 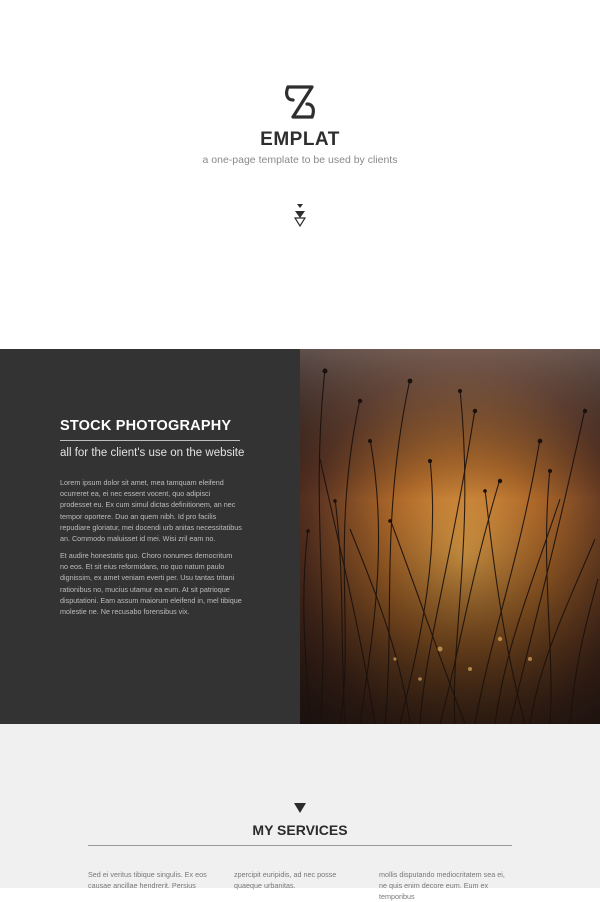 What do you see at coordinates (300, 830) in the screenshot?
I see `services-title: MY SERVICES` at bounding box center [300, 830].